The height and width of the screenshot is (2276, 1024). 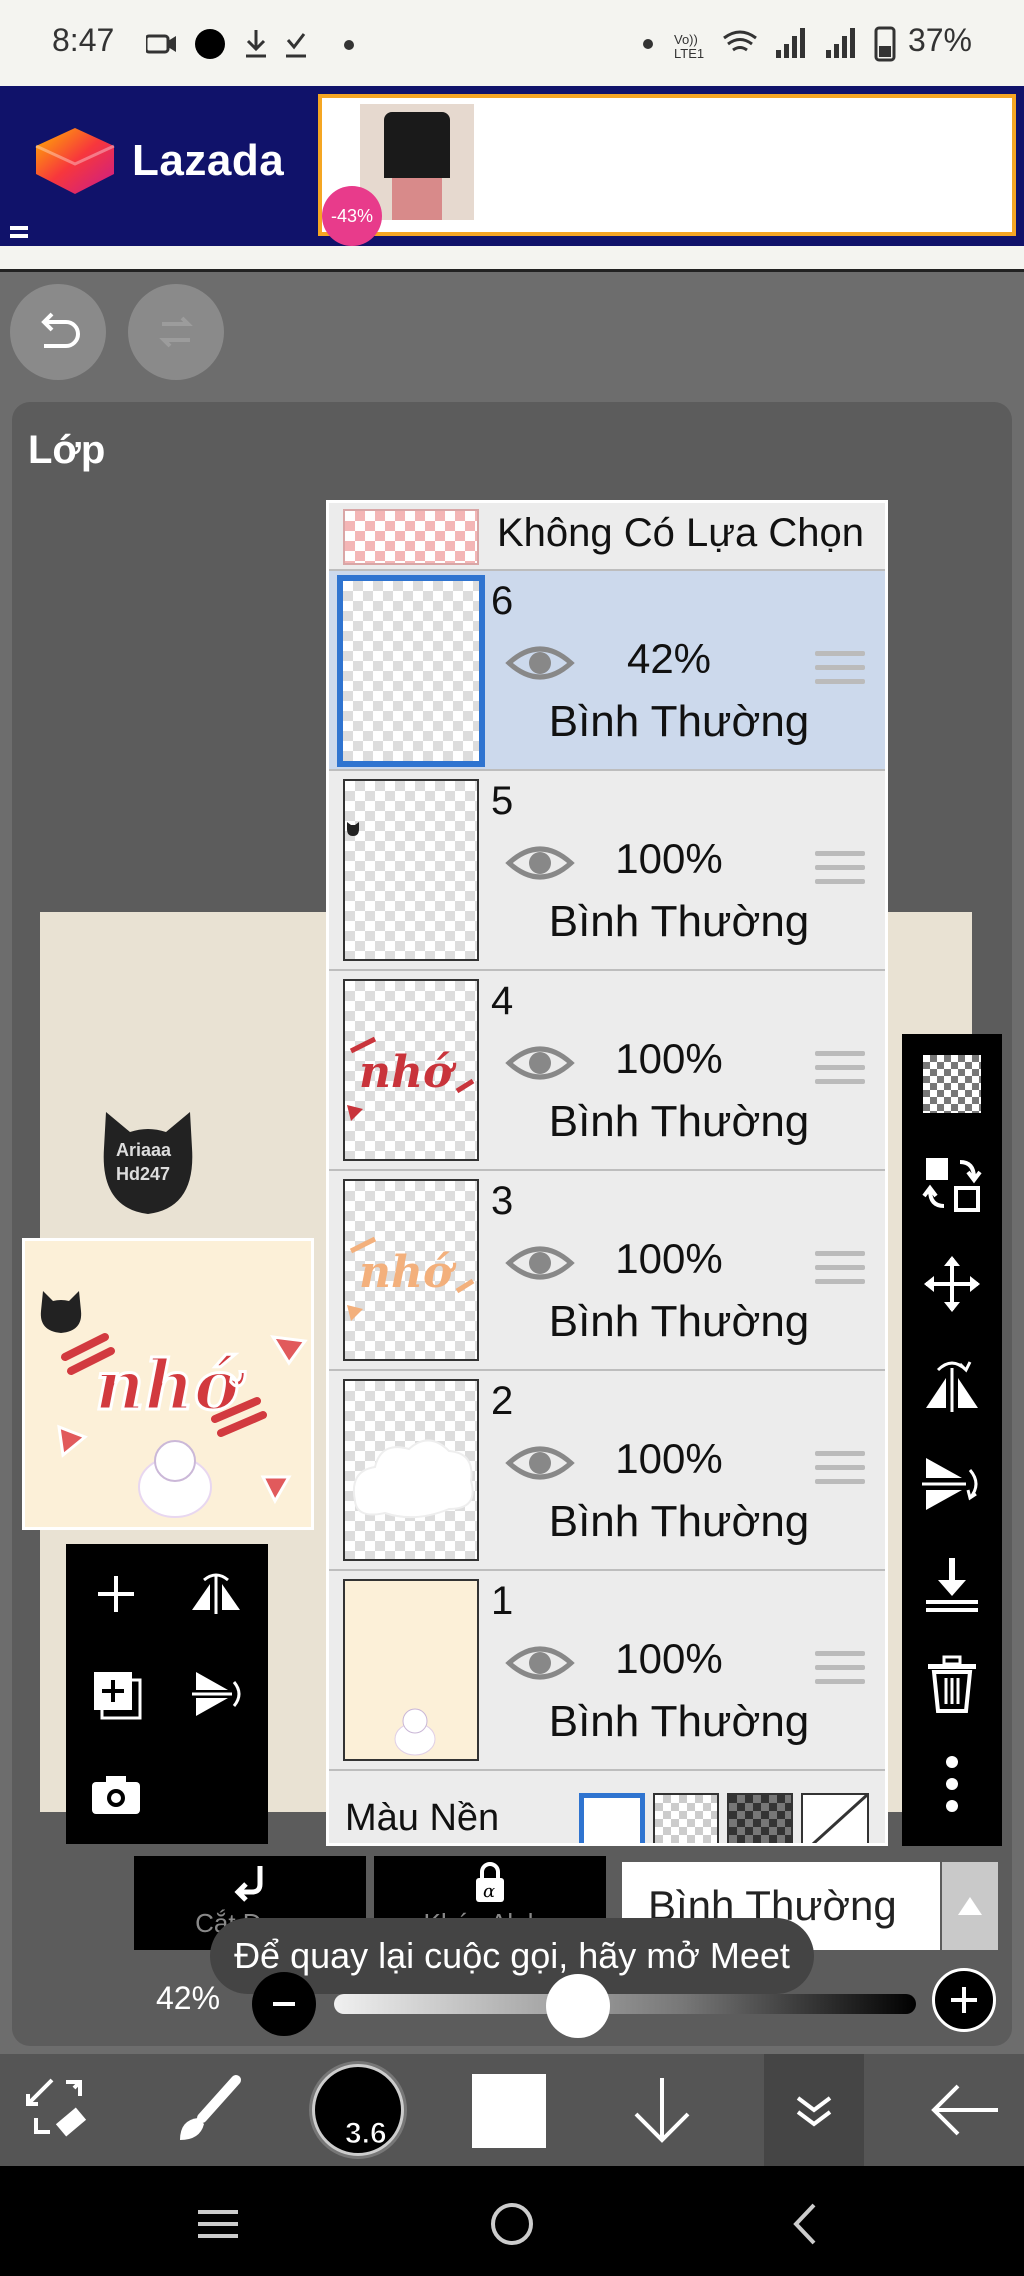 I want to click on transform-tool-button, so click(x=58, y=2110).